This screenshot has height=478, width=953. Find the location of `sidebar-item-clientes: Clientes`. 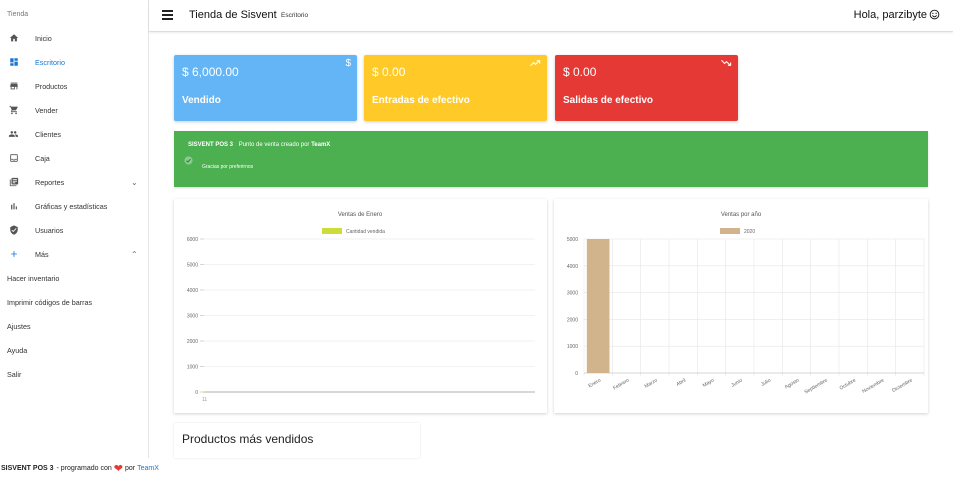

sidebar-item-clientes: Clientes is located at coordinates (74, 134).